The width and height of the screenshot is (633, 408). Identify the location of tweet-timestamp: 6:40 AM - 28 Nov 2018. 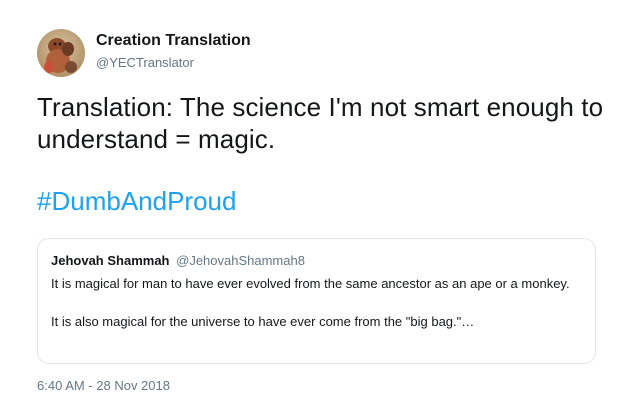
(103, 385).